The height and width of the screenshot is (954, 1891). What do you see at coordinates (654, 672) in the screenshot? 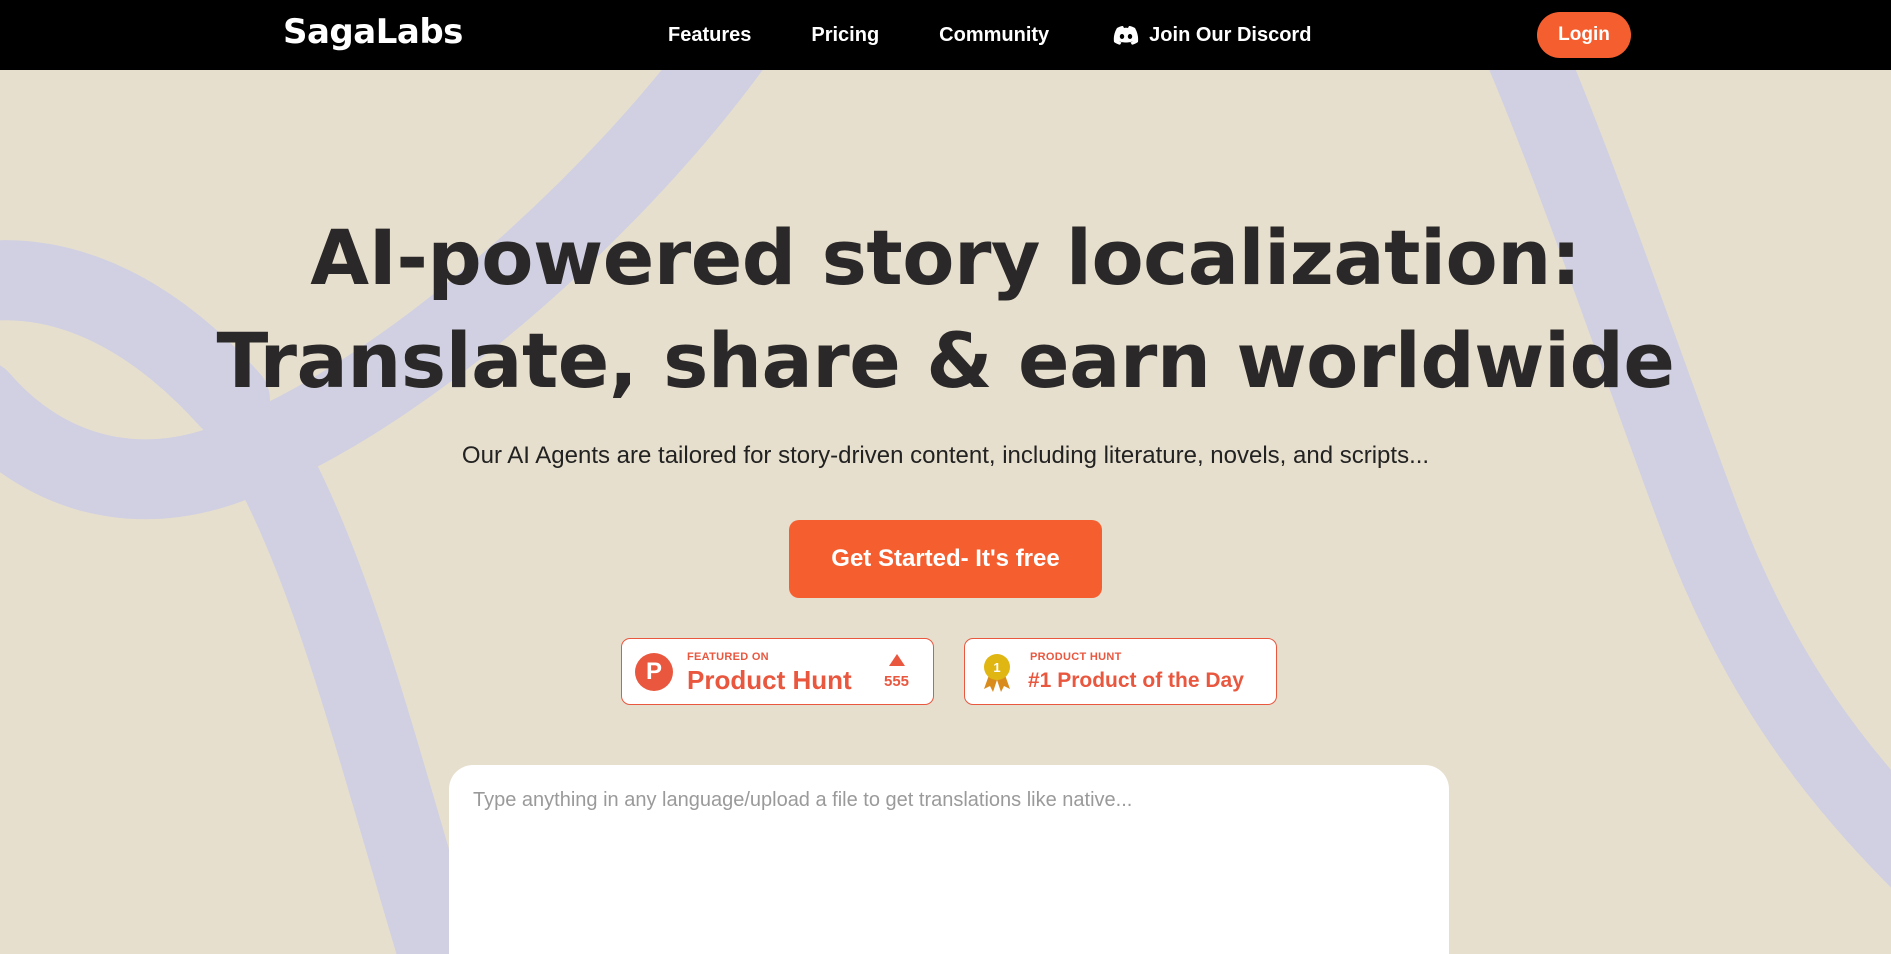
I see `product-hunt-logo: P` at bounding box center [654, 672].